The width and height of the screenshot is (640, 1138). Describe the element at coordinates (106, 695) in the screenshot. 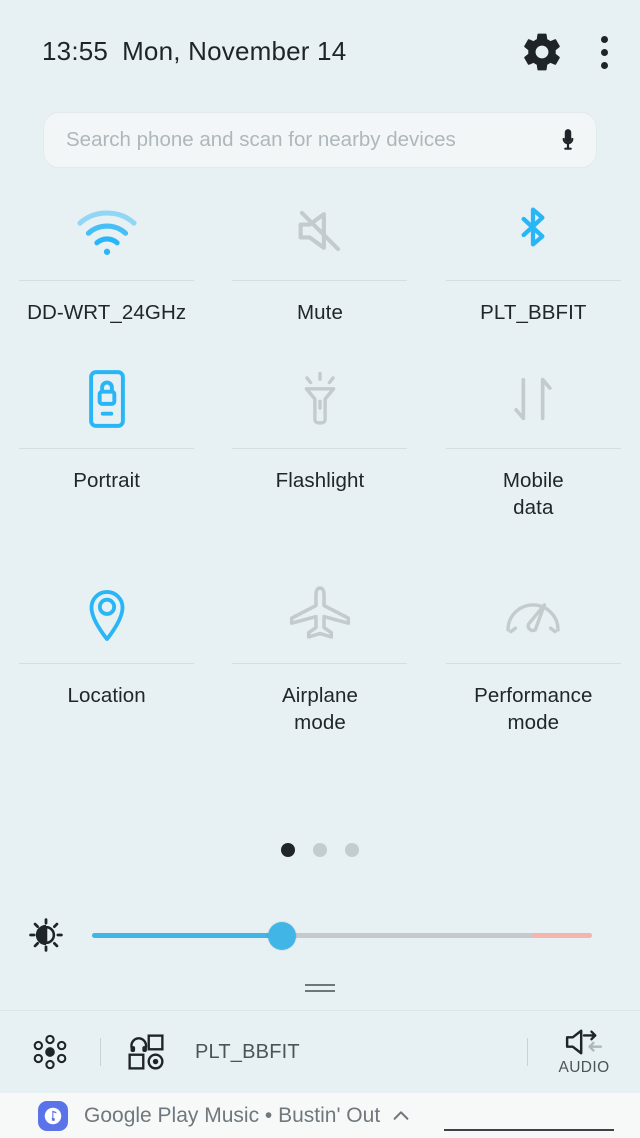

I see `tile-label-location: Location` at that location.